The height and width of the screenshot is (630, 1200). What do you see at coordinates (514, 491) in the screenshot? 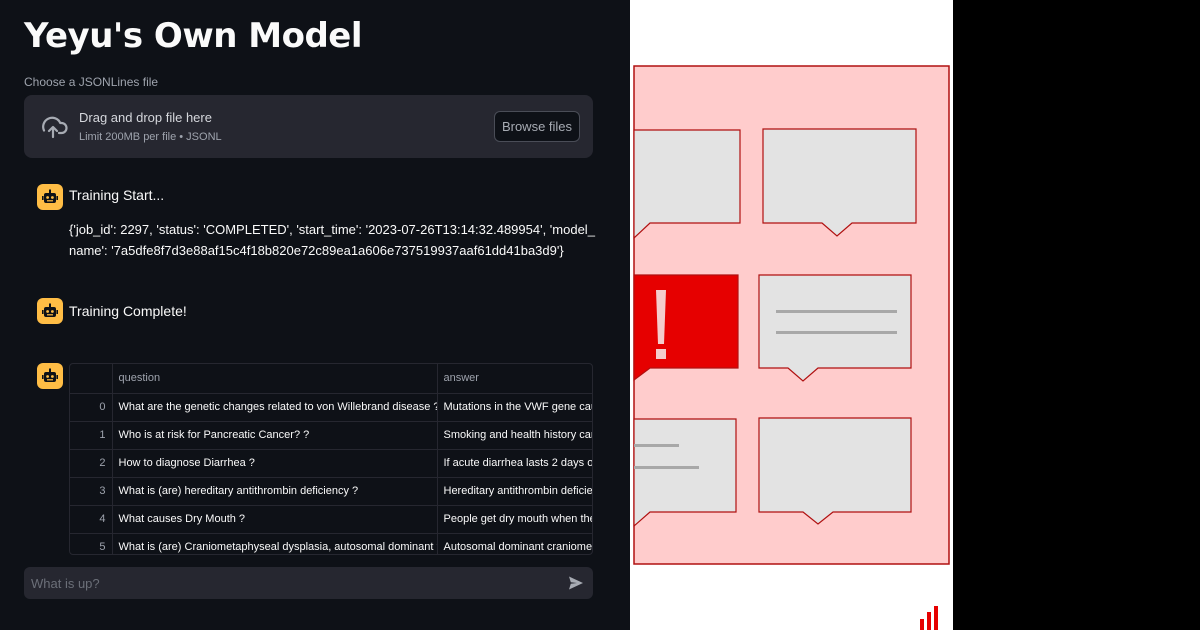
I see `answer-cell: Hereditary antithrombin deficie` at bounding box center [514, 491].